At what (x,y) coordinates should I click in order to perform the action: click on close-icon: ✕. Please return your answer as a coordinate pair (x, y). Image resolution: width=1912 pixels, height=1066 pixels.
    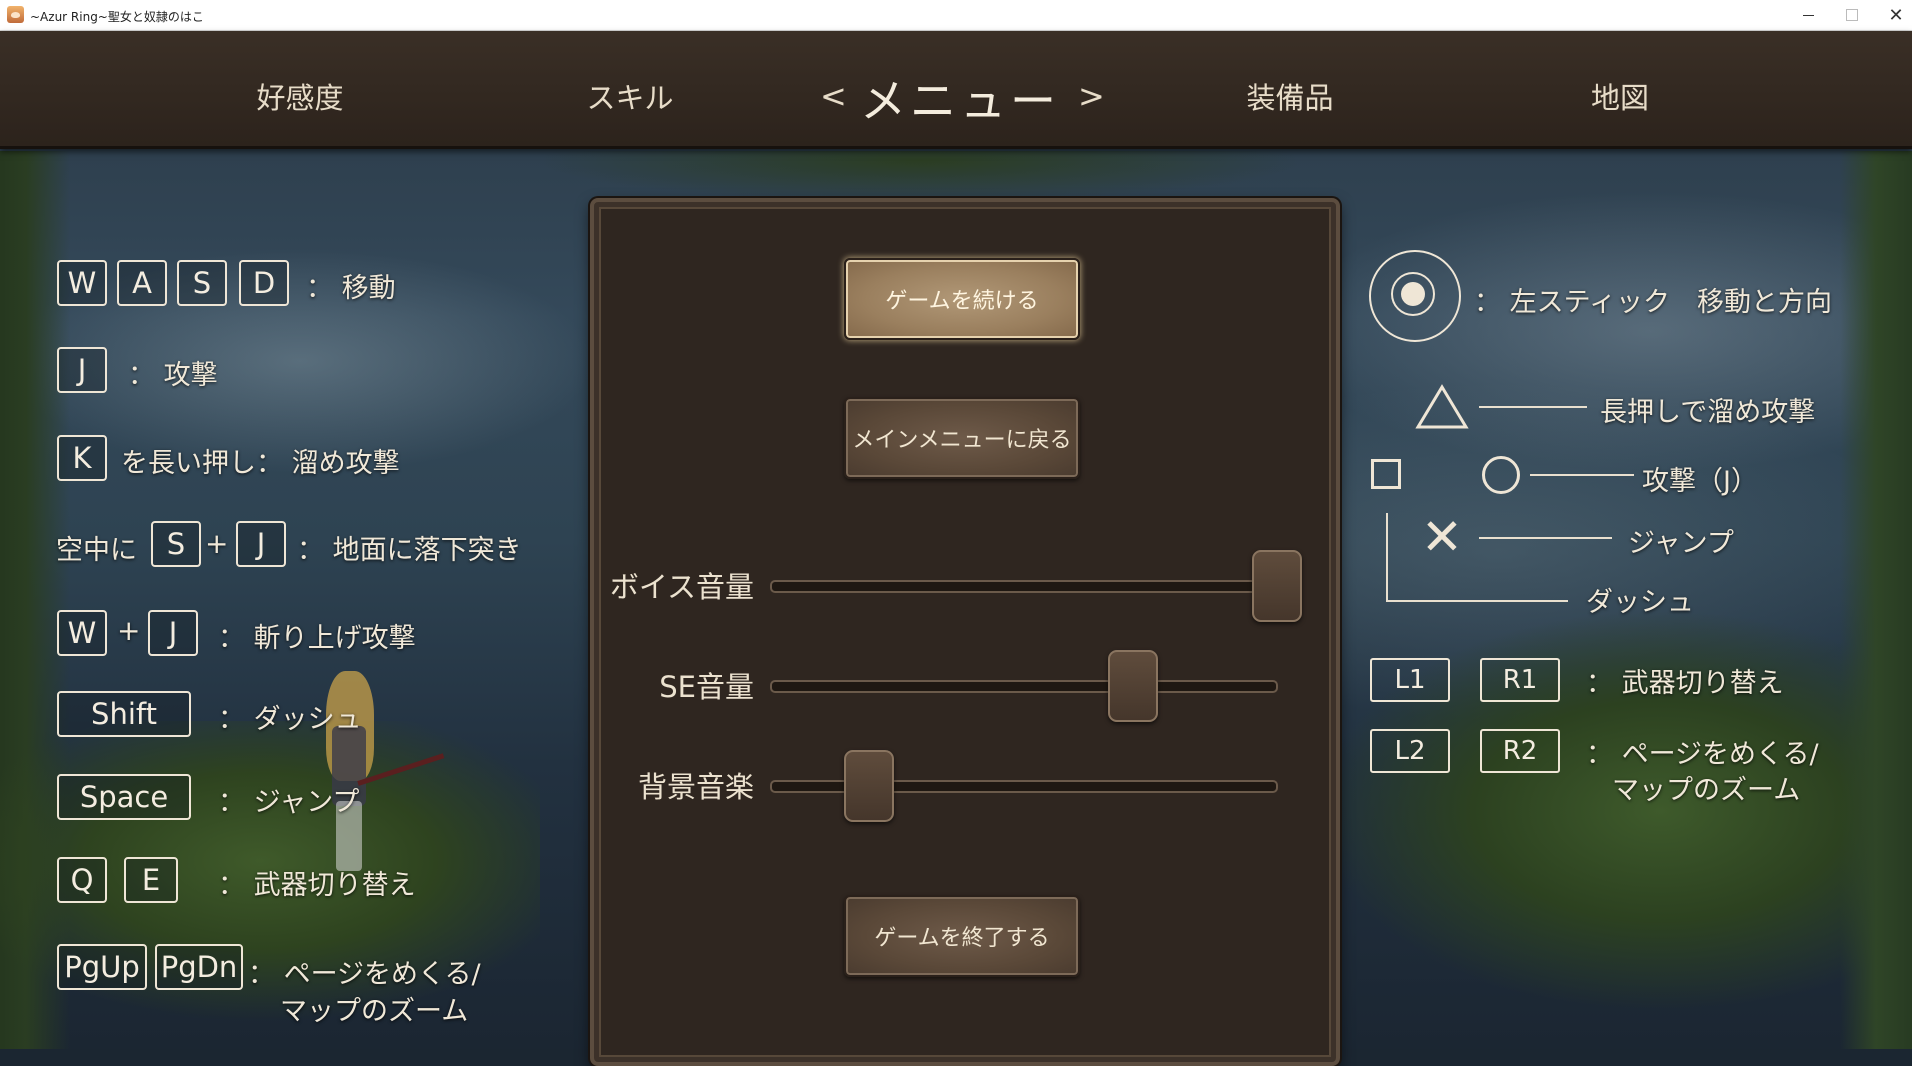
    Looking at the image, I should click on (1896, 15).